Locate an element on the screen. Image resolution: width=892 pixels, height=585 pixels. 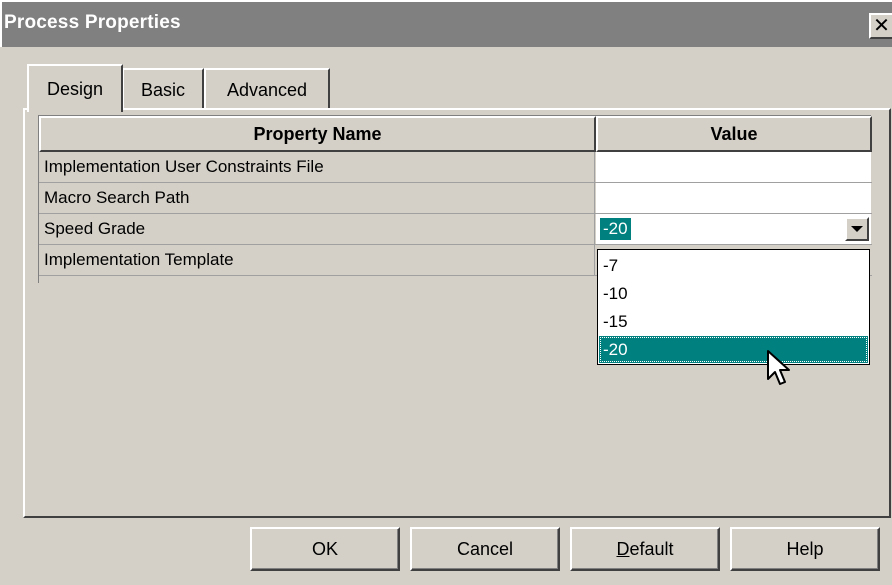
property-name-cell: Implementation Template is located at coordinates (317, 260).